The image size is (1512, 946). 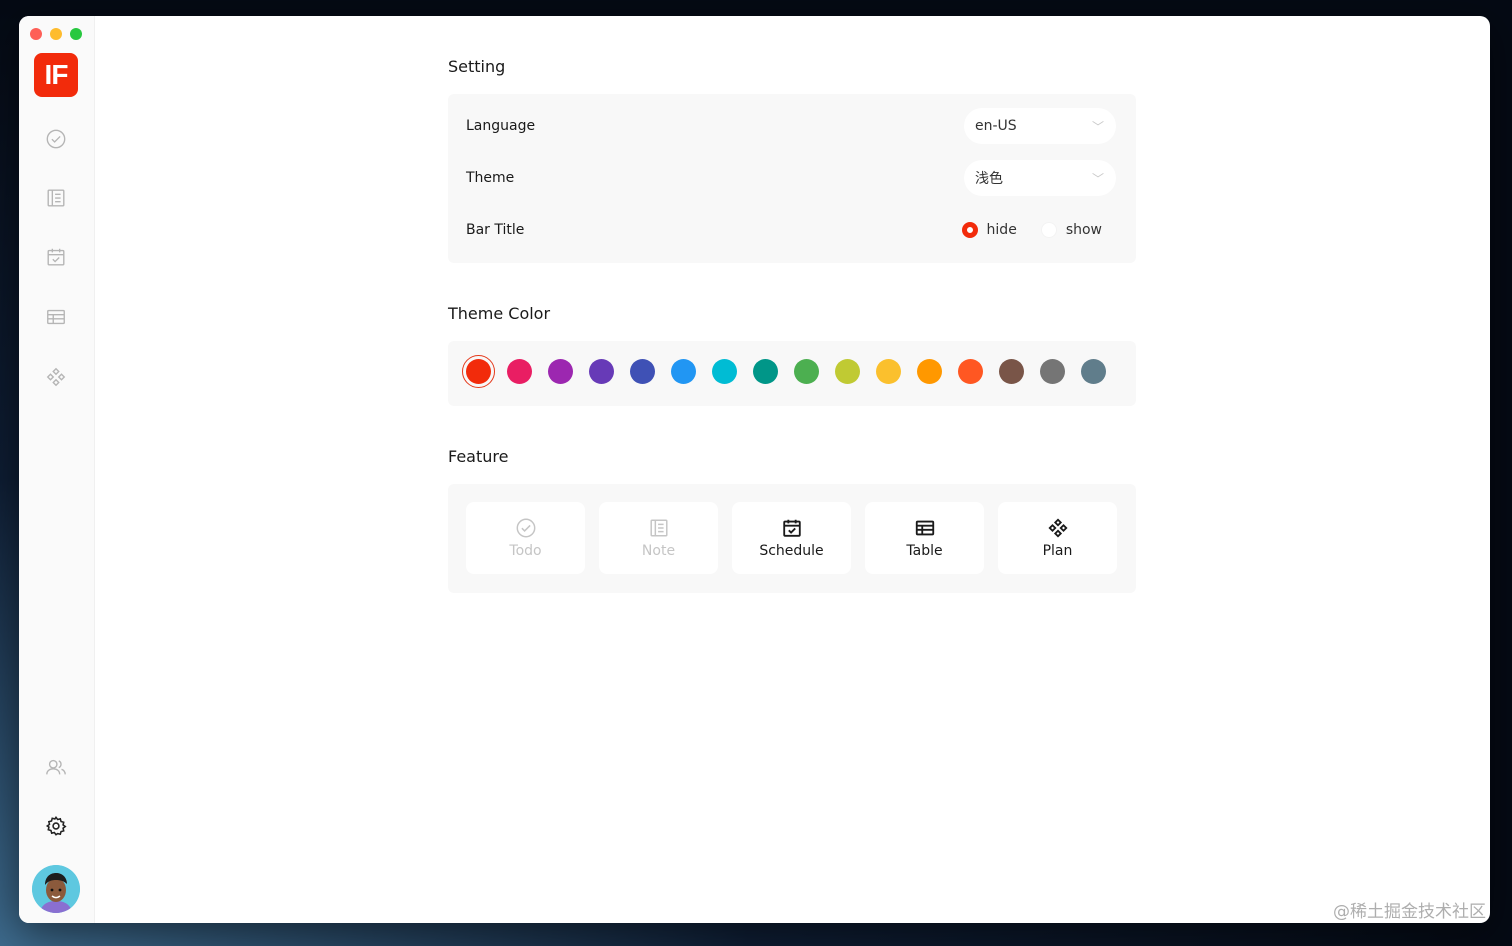 I want to click on theme-row: Theme 浅色 ﹀, so click(x=791, y=178).